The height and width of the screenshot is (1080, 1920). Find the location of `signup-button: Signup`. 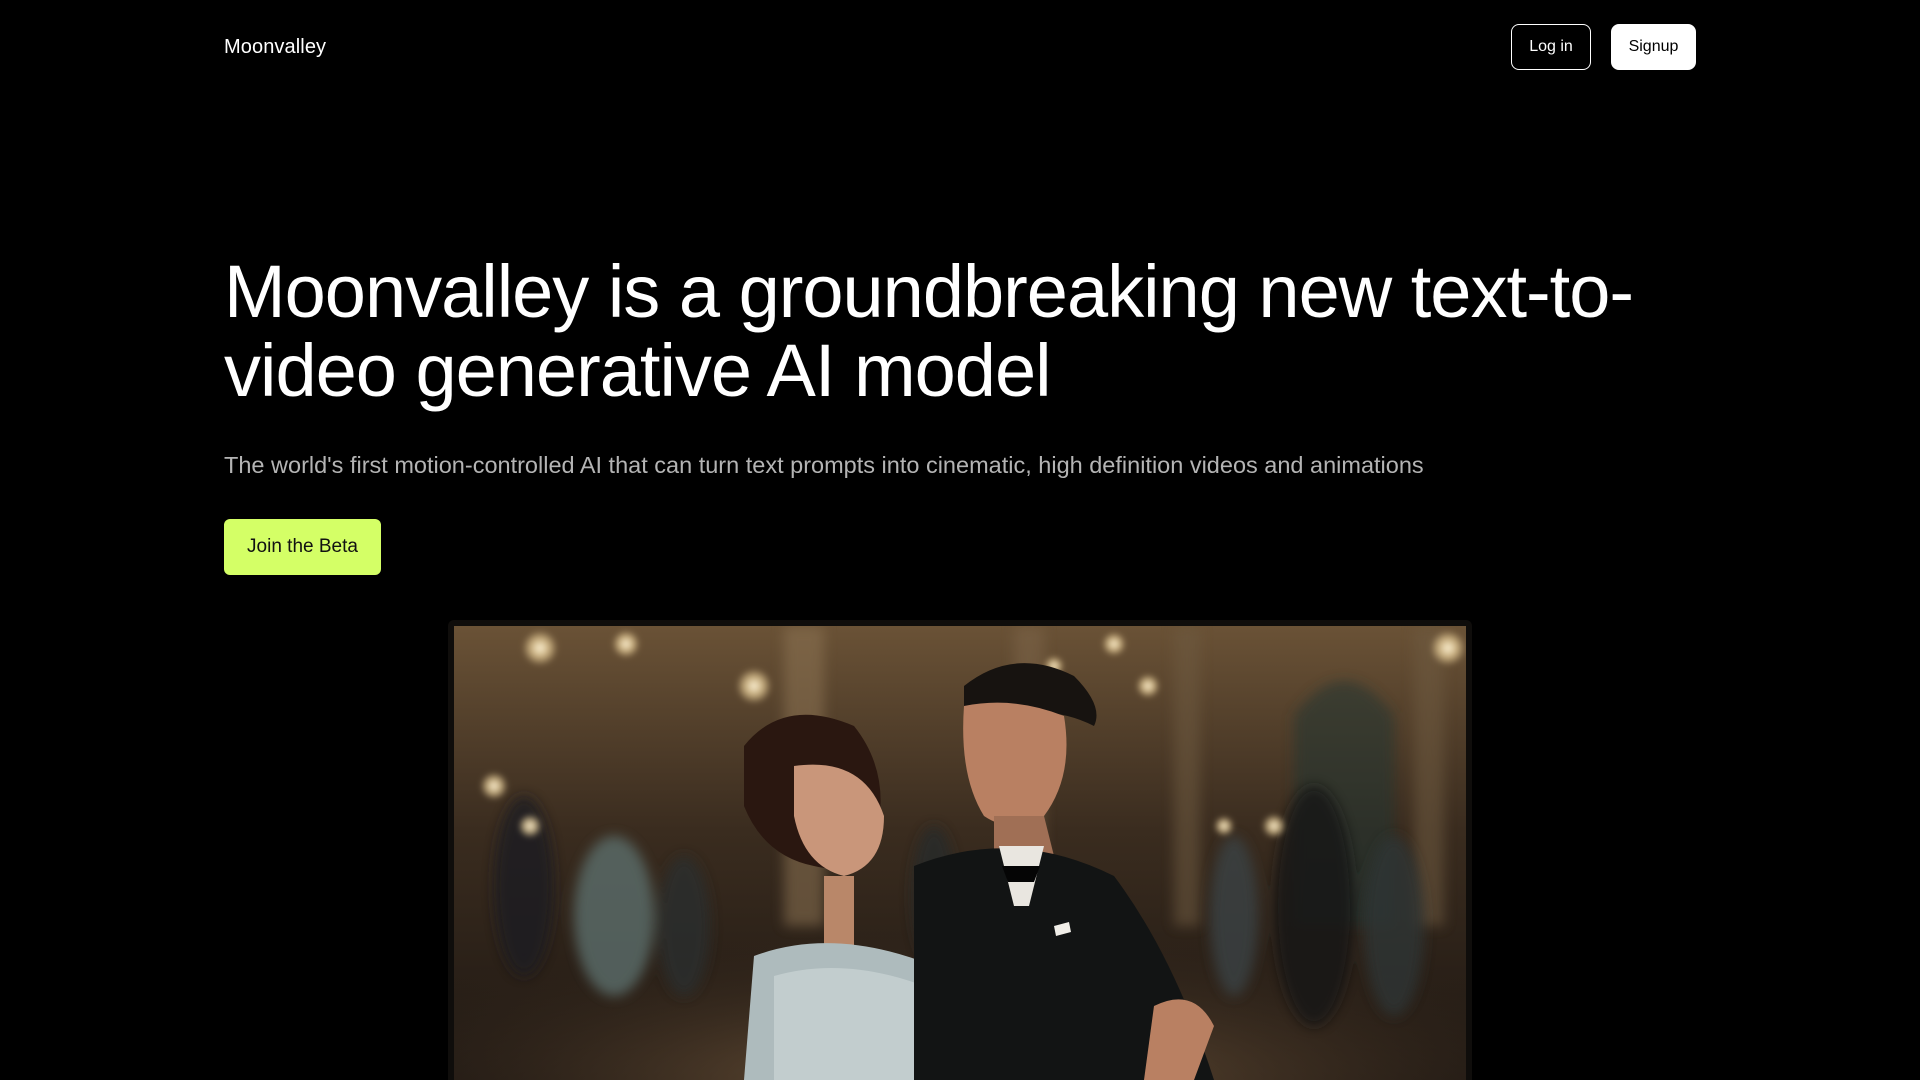

signup-button: Signup is located at coordinates (1653, 47).